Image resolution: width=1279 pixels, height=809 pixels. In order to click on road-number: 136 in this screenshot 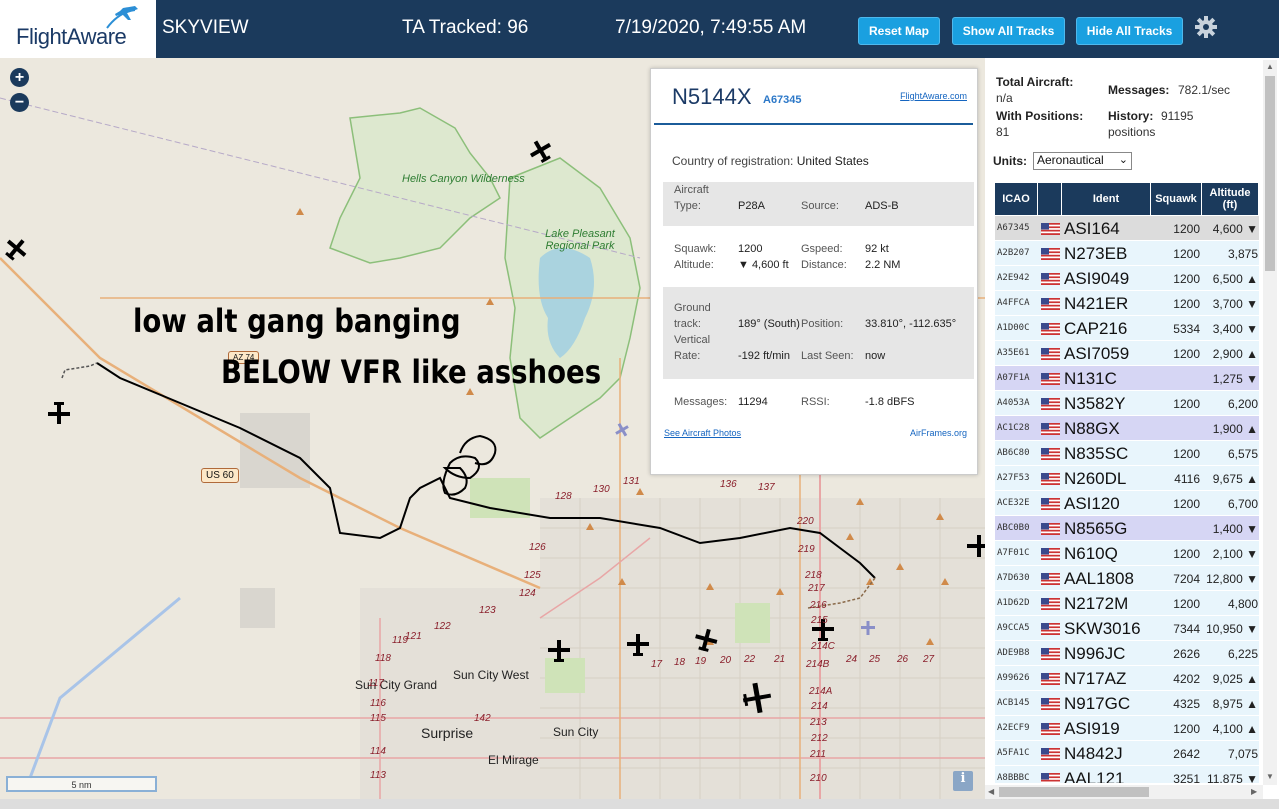, I will do `click(728, 484)`.